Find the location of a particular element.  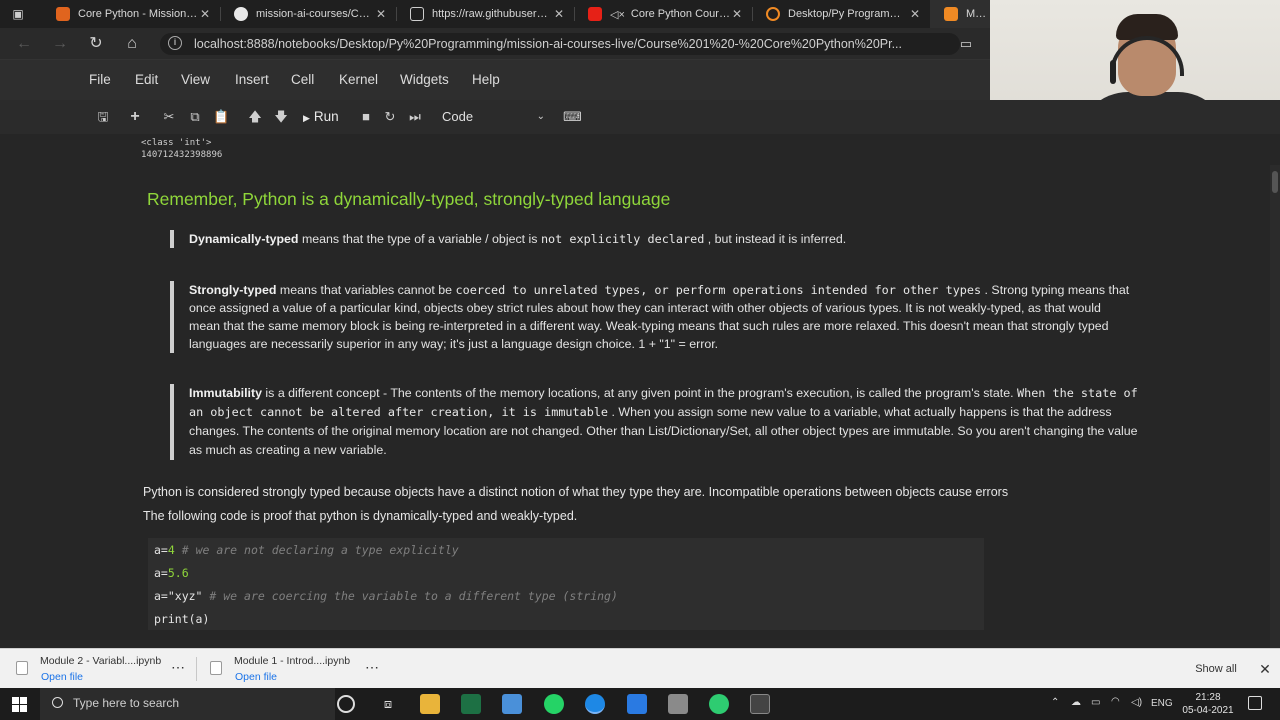

search-icon is located at coordinates (57, 702).